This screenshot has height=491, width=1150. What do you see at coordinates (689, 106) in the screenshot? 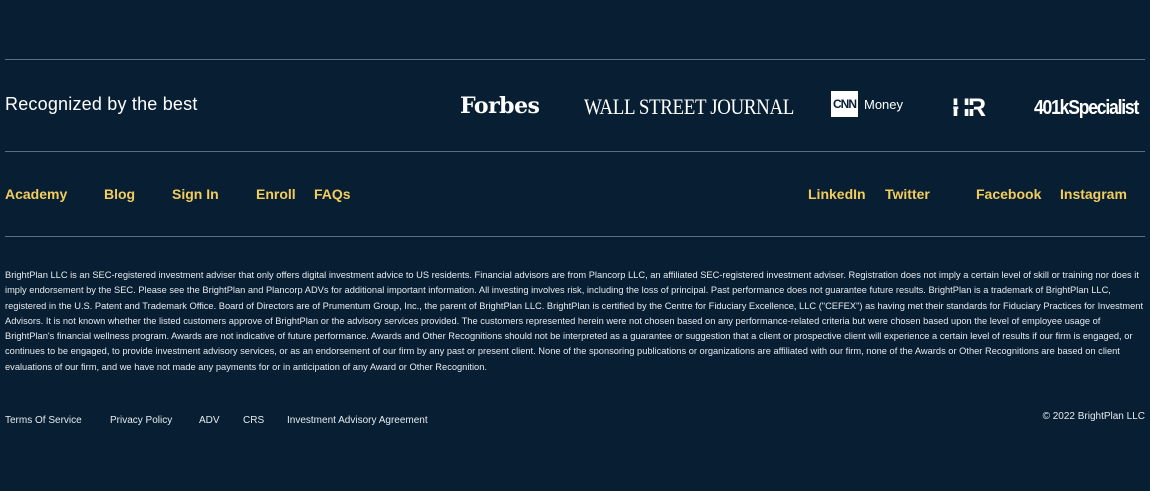
I see `wsj-logo: WALL STREET JOURNAL` at bounding box center [689, 106].